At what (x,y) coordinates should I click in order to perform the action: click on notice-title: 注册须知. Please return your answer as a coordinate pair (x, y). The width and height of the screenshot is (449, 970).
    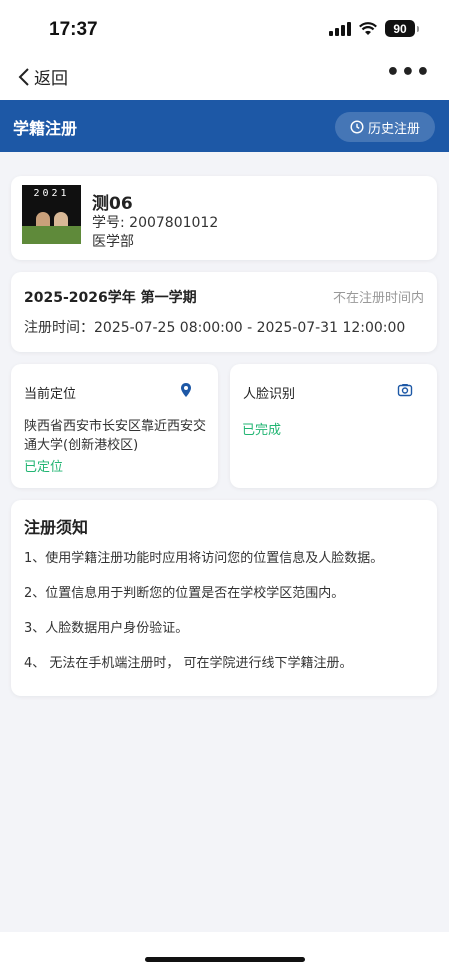
    Looking at the image, I should click on (56, 527).